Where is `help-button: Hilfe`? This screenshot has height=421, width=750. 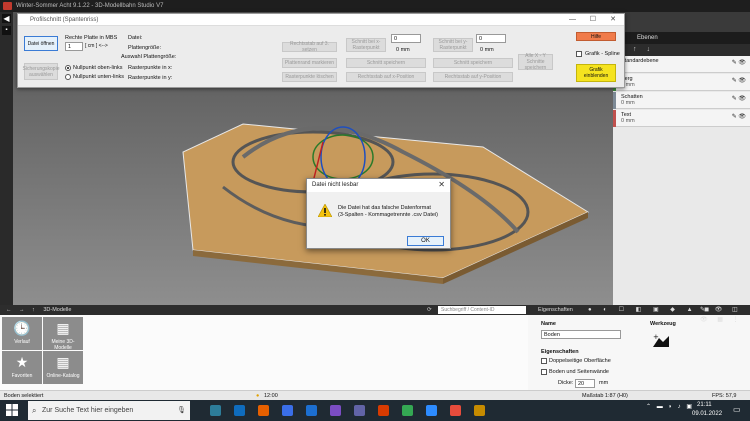 help-button: Hilfe is located at coordinates (596, 36).